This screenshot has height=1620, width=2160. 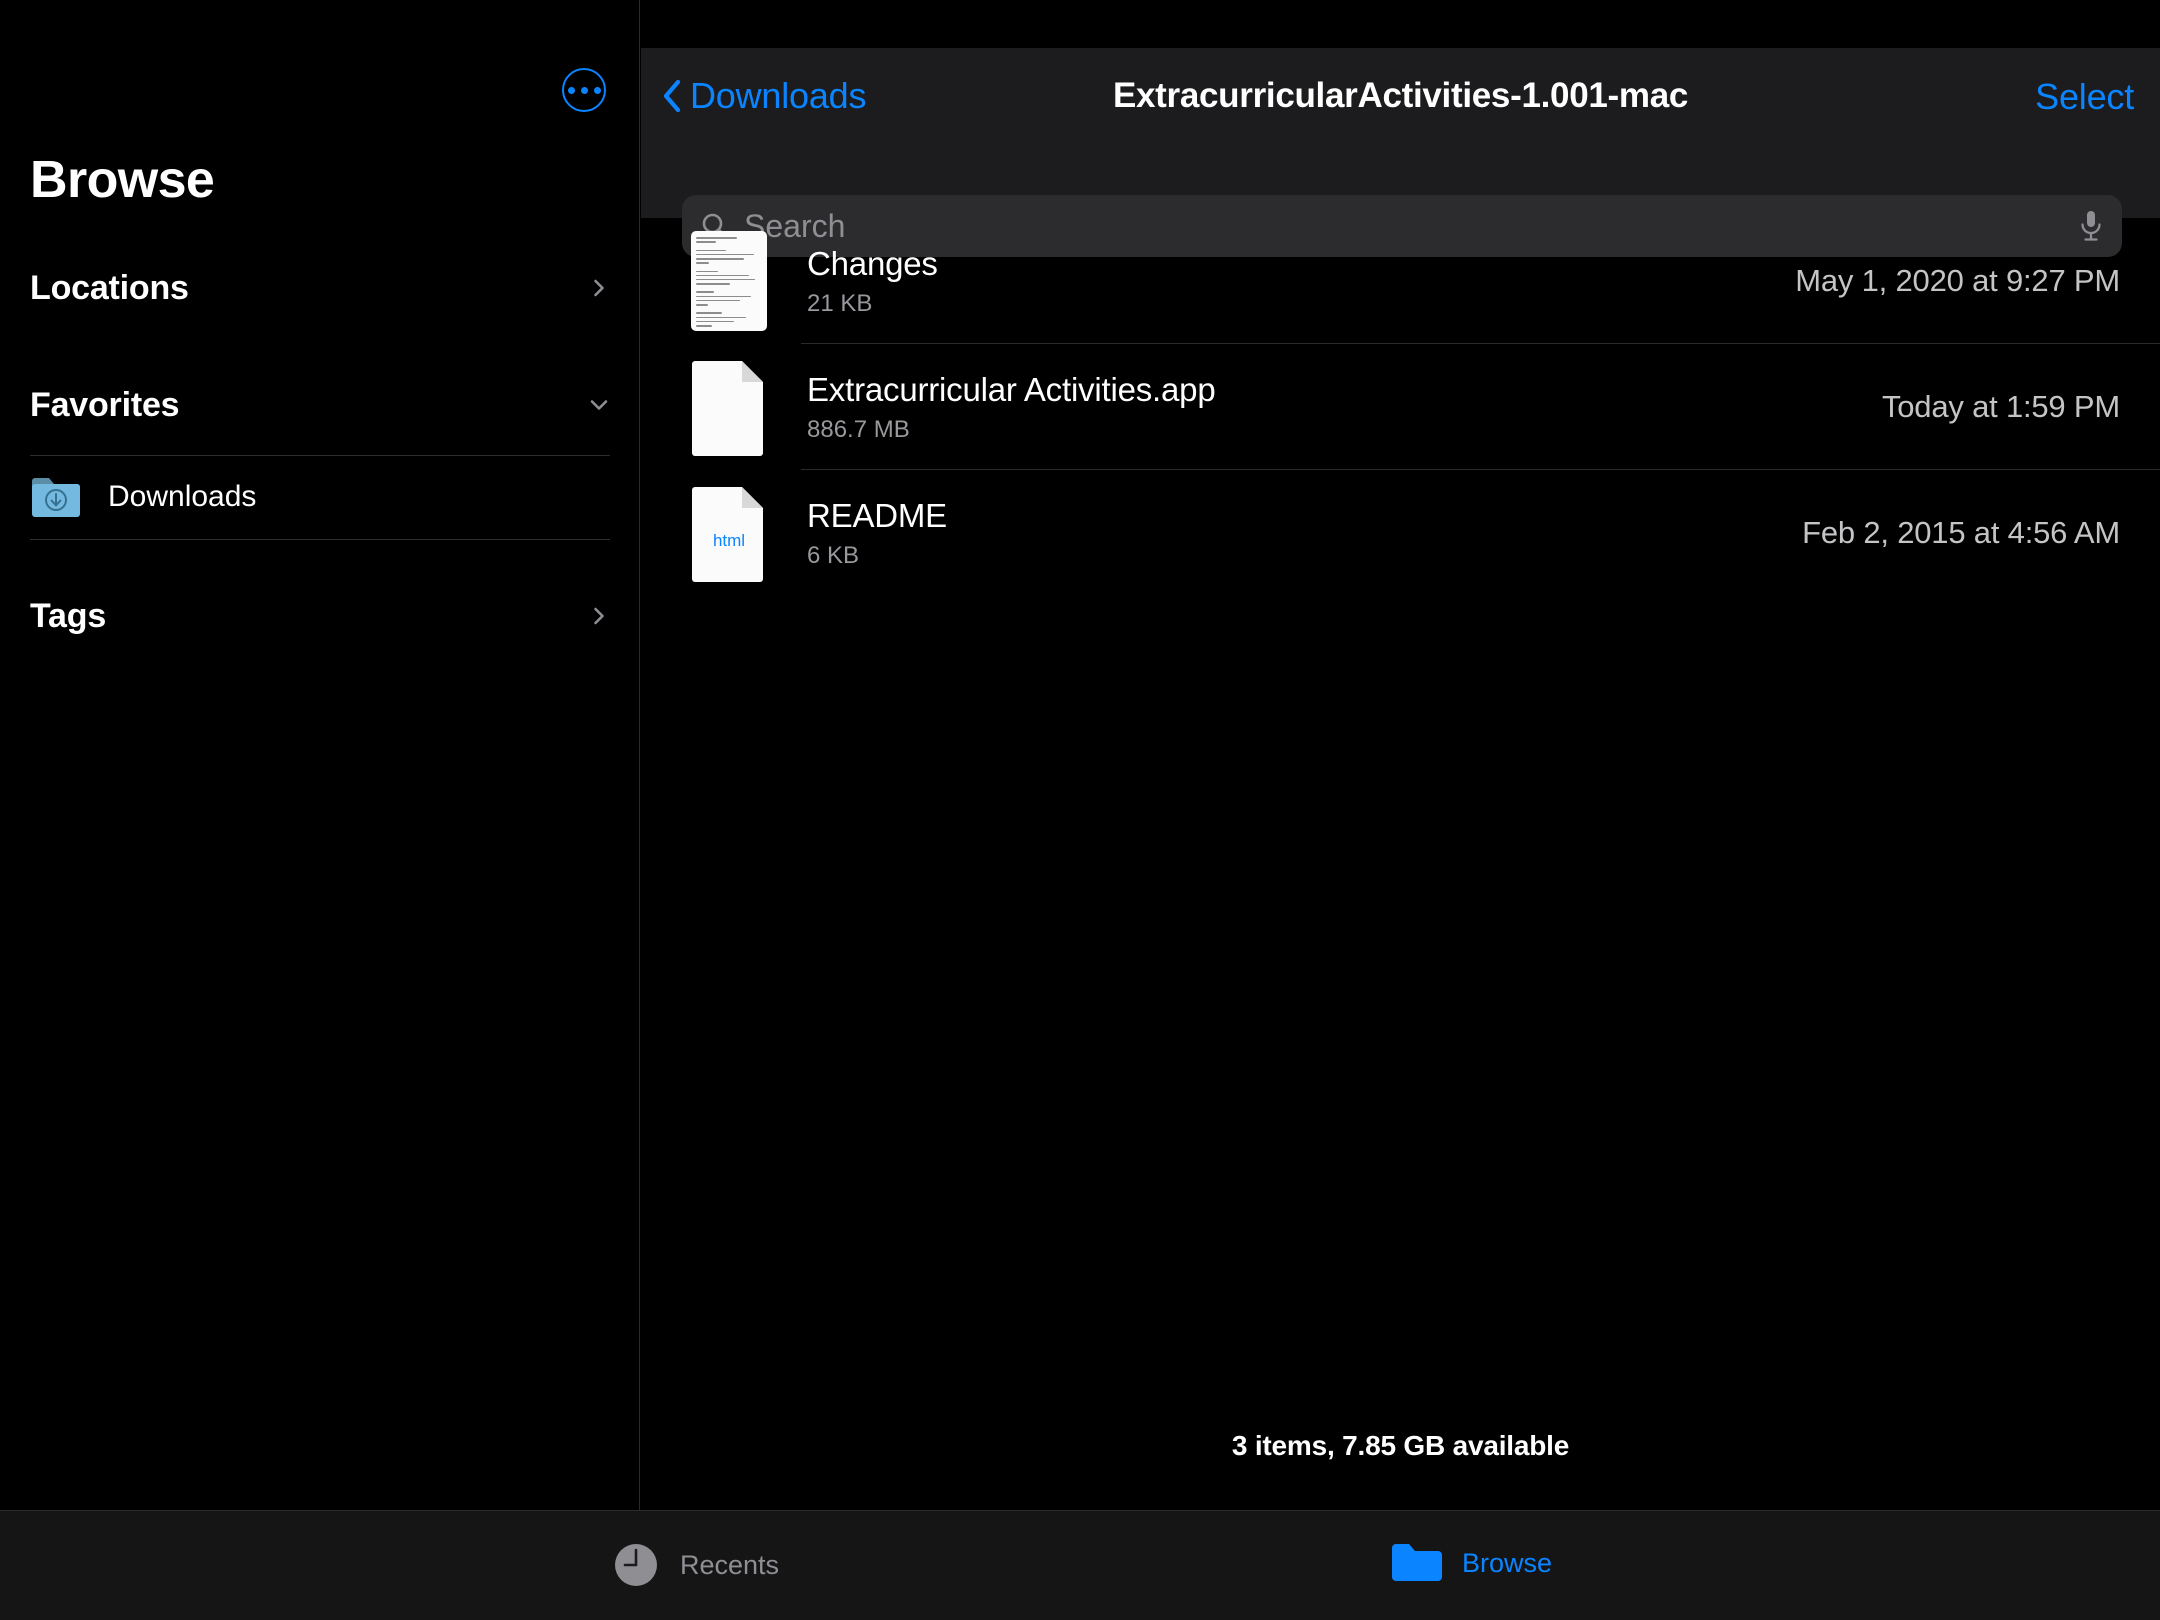 I want to click on file-name: Changes, so click(x=872, y=263).